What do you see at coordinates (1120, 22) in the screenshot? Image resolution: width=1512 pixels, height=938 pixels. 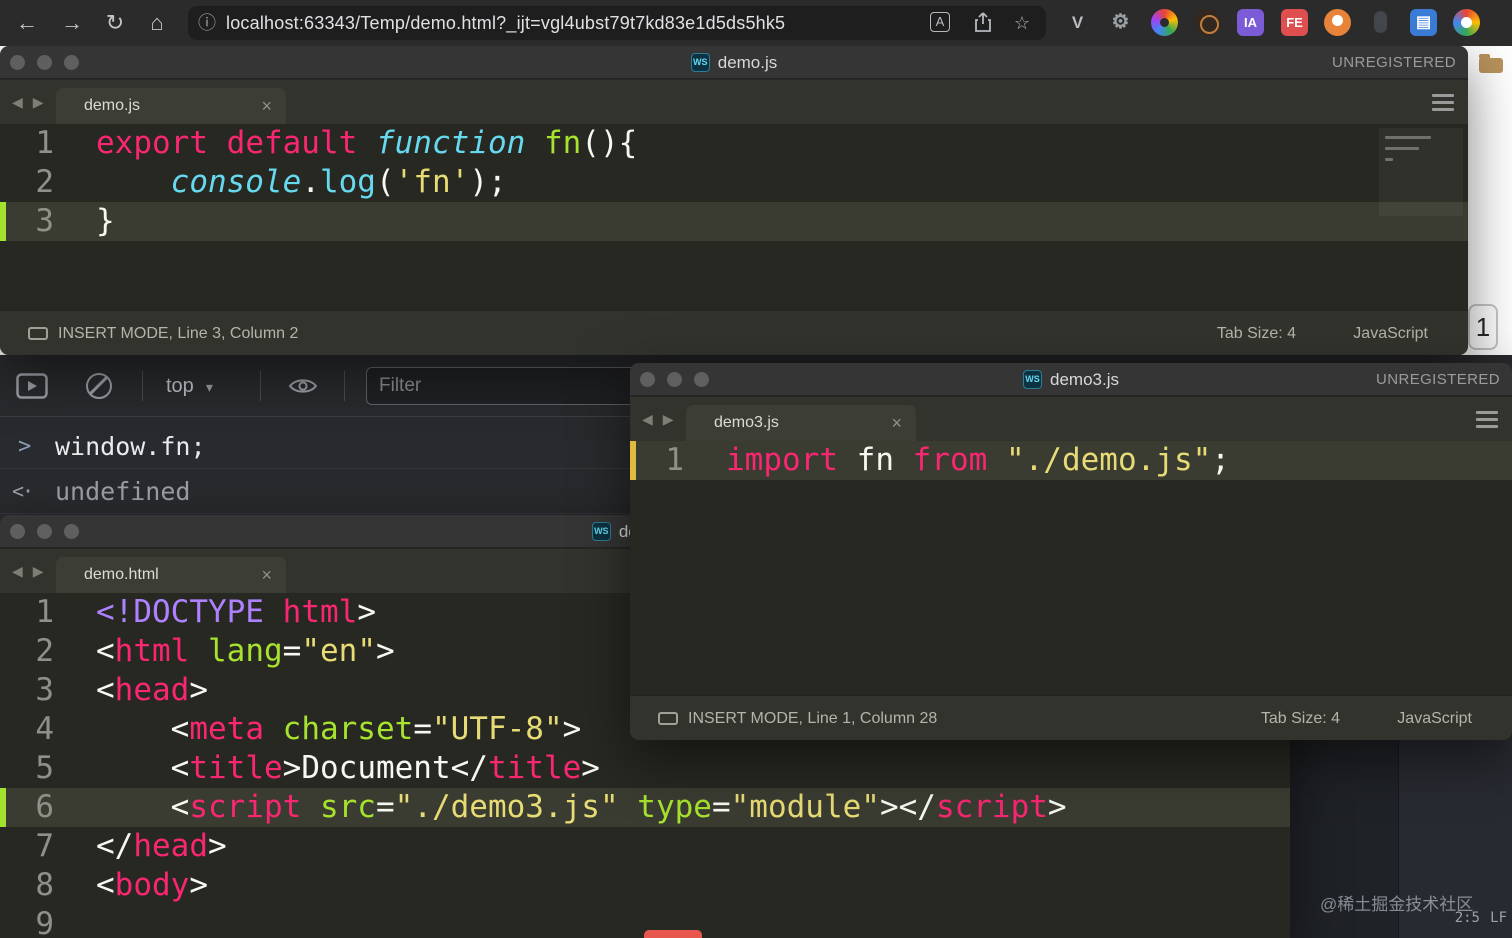 I see `extension-gear-icon: ⚙` at bounding box center [1120, 22].